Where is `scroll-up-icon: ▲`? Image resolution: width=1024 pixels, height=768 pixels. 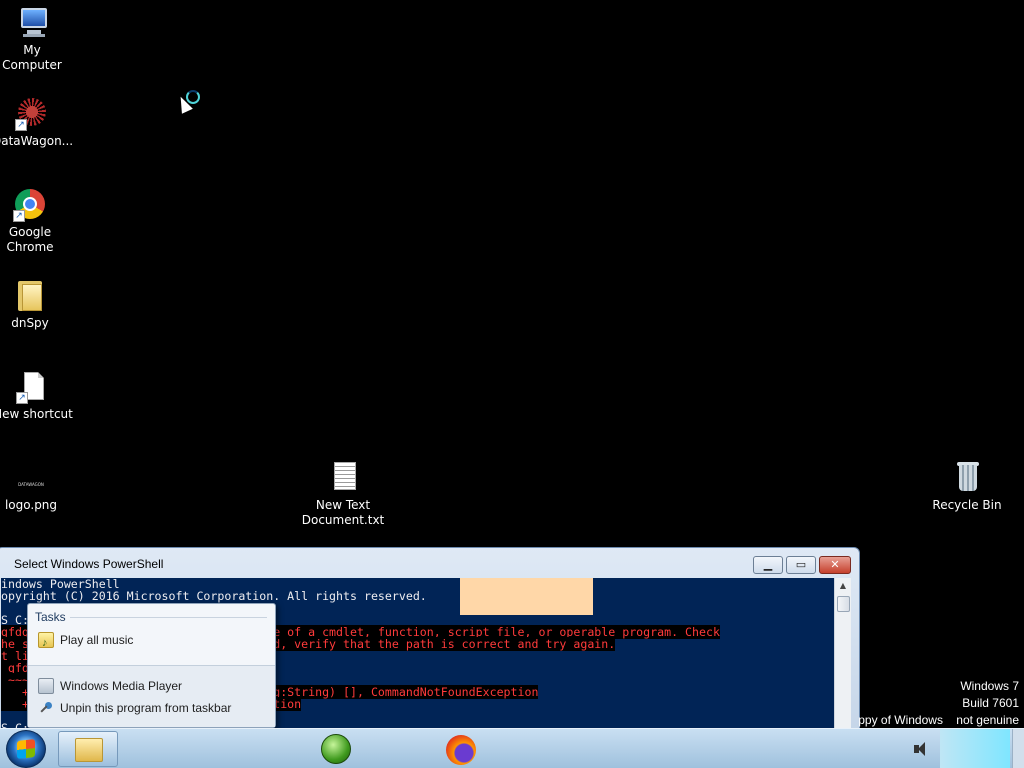
scroll-up-icon: ▲ is located at coordinates (843, 586).